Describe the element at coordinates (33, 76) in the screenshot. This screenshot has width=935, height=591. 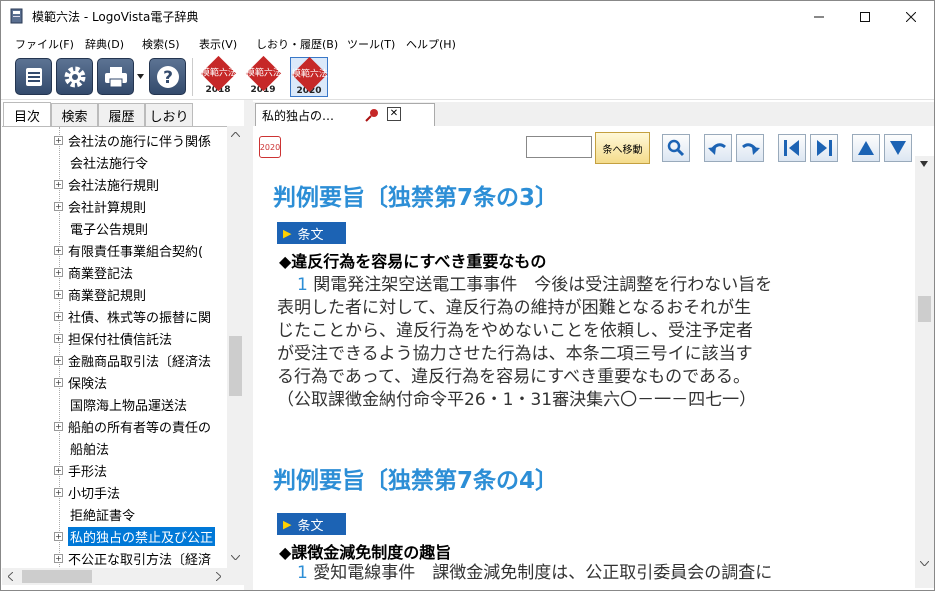
I see `dictionary-list-button` at that location.